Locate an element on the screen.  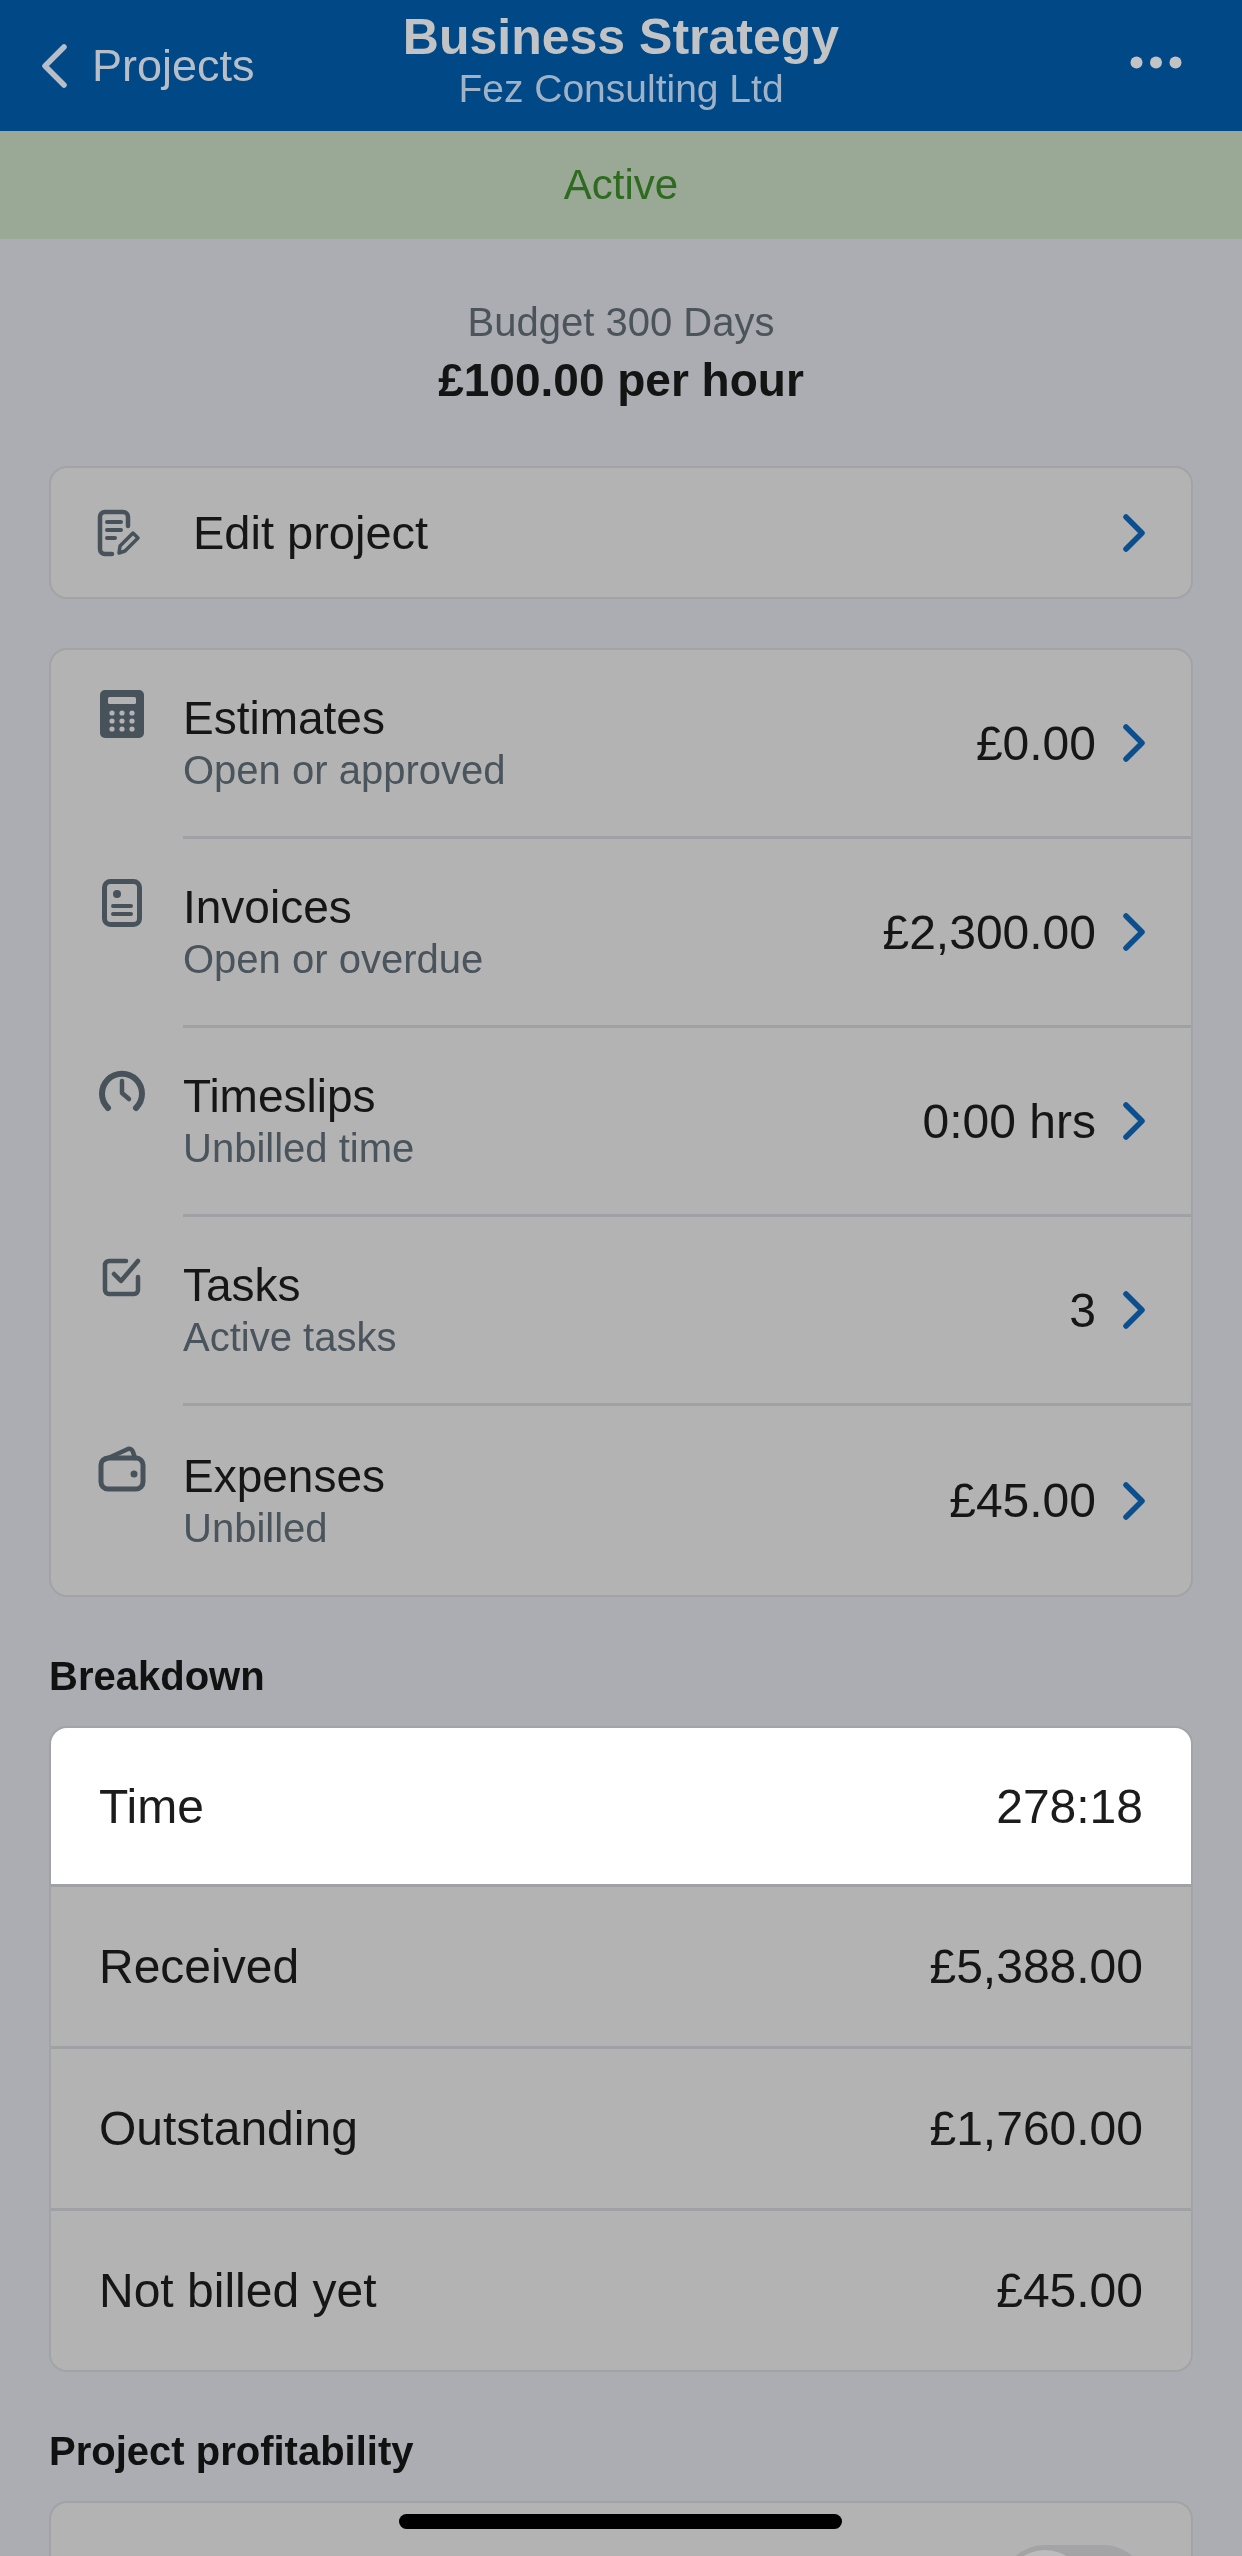
breakdown-value: £45.00 is located at coordinates (1069, 2290).